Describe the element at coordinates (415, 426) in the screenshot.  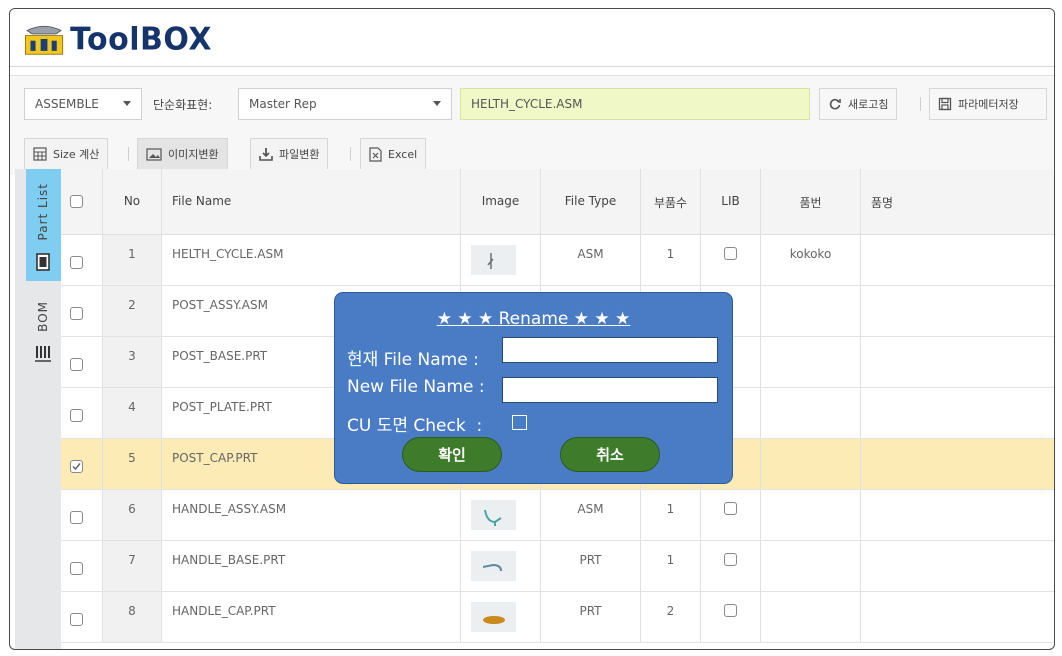
I see `cu-check-label: CU 도면 Check :` at that location.